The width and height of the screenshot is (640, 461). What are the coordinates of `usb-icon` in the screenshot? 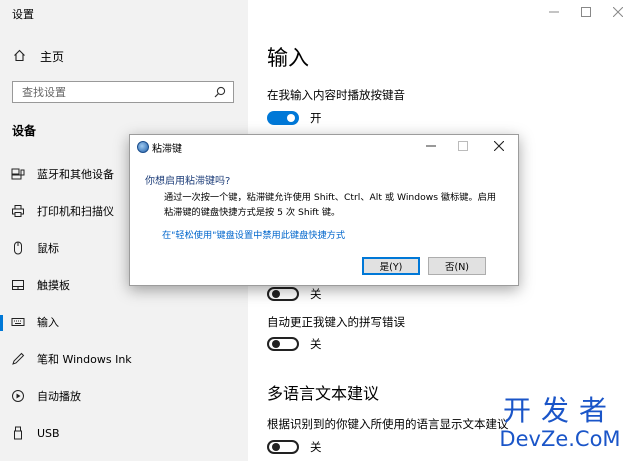 It's located at (18, 433).